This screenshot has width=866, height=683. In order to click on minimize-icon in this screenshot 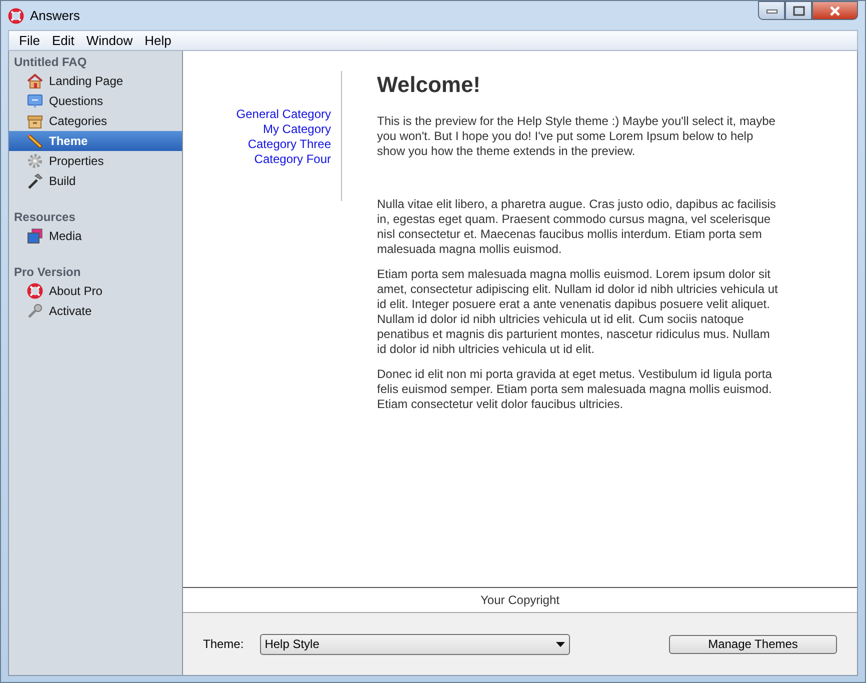, I will do `click(772, 11)`.